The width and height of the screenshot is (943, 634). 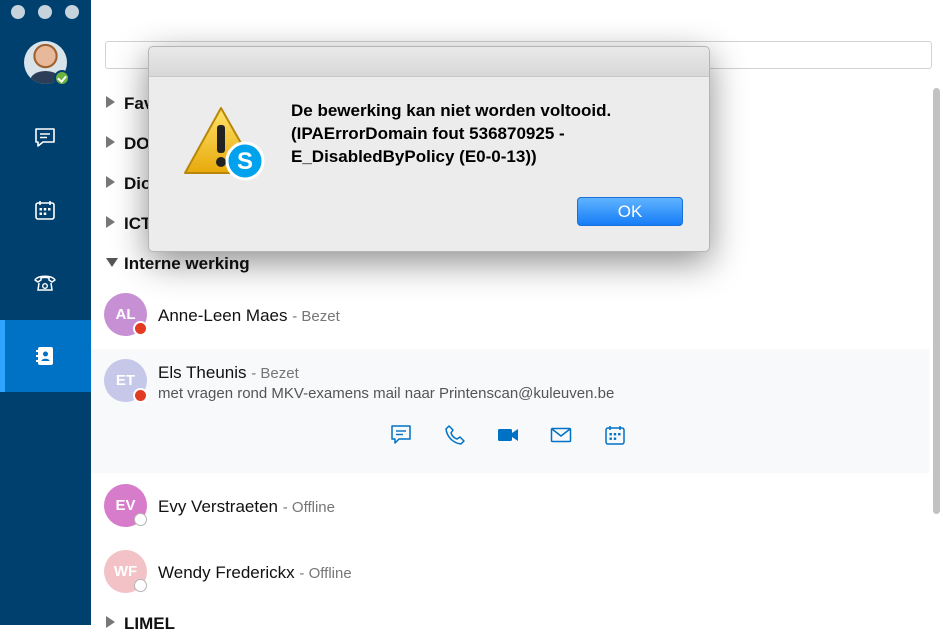 I want to click on svg-text: S, so click(x=245, y=161).